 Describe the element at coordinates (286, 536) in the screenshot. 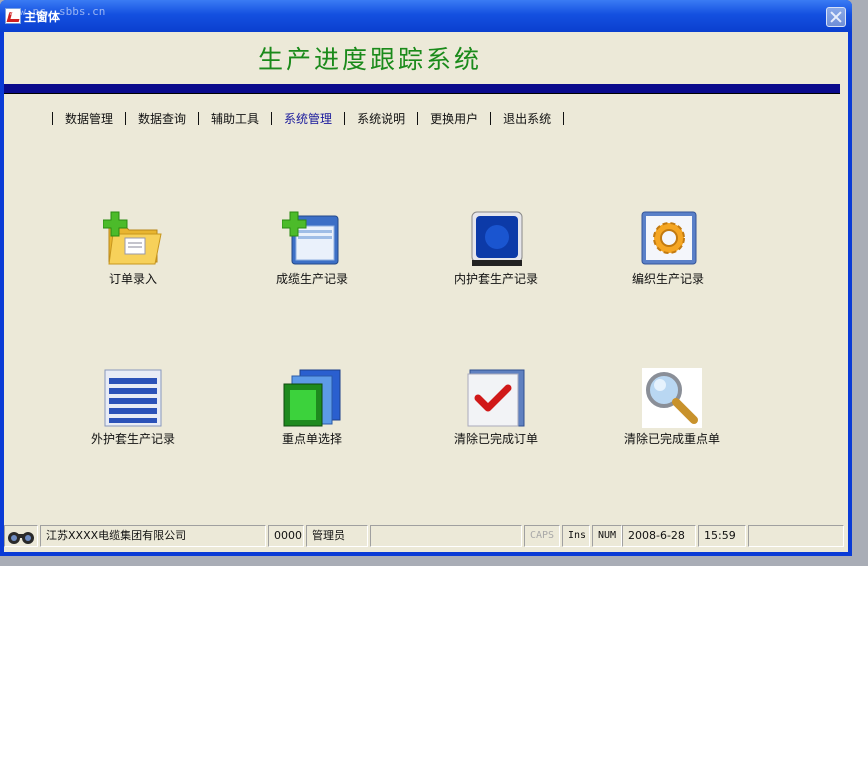

I see `status-user-code: 0000` at that location.